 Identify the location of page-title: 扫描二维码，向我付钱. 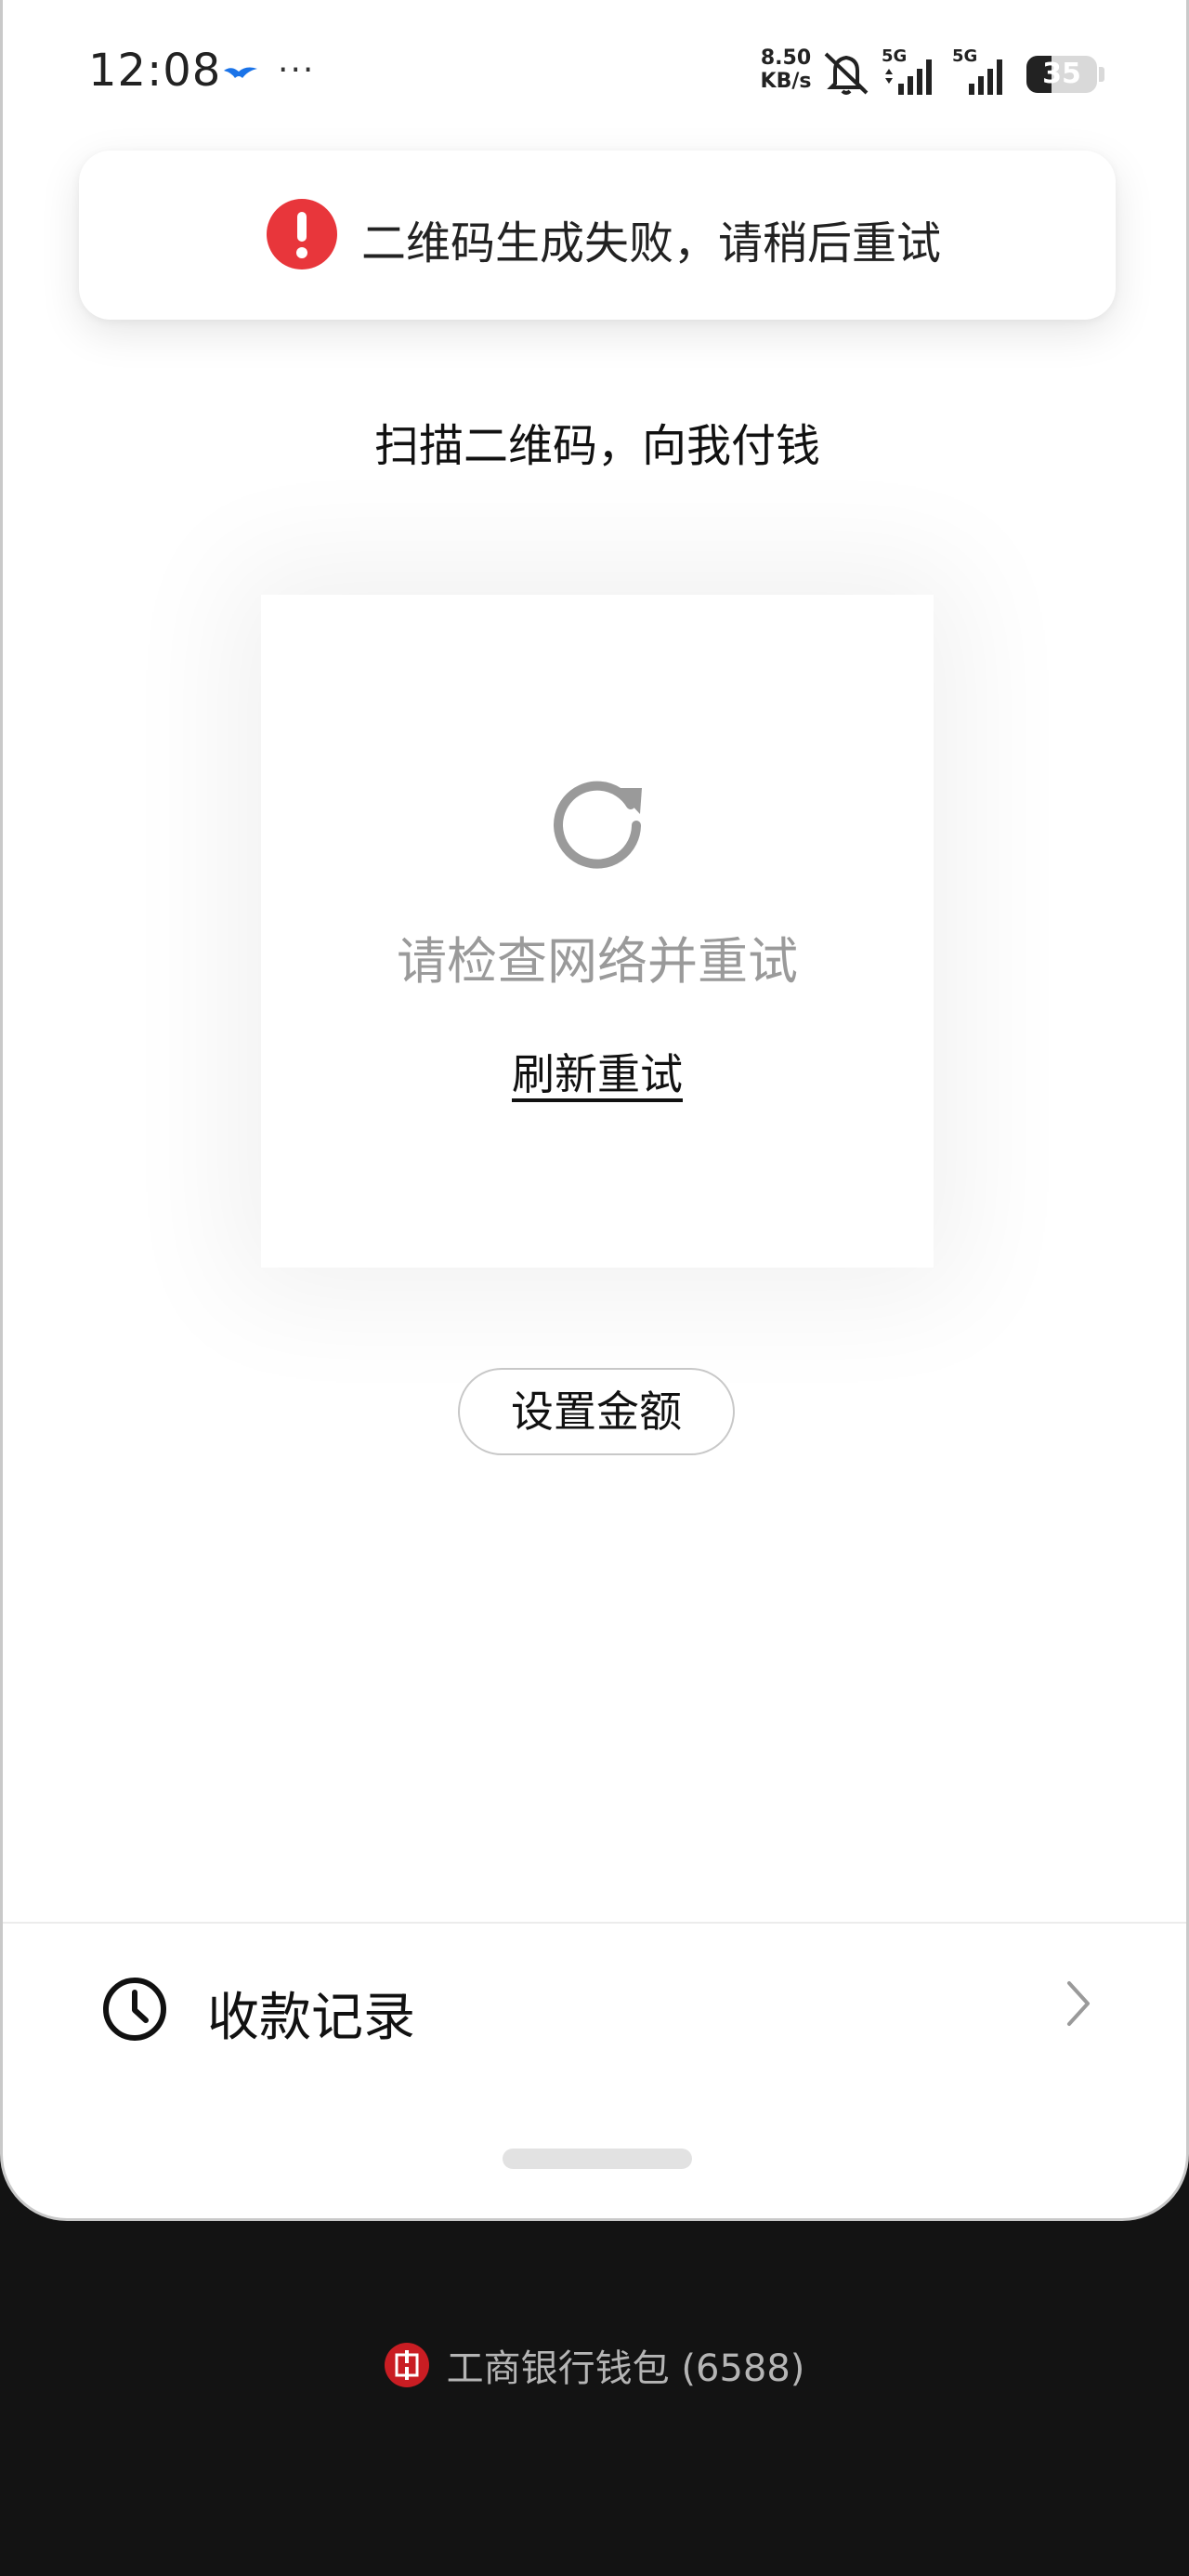
(596, 446).